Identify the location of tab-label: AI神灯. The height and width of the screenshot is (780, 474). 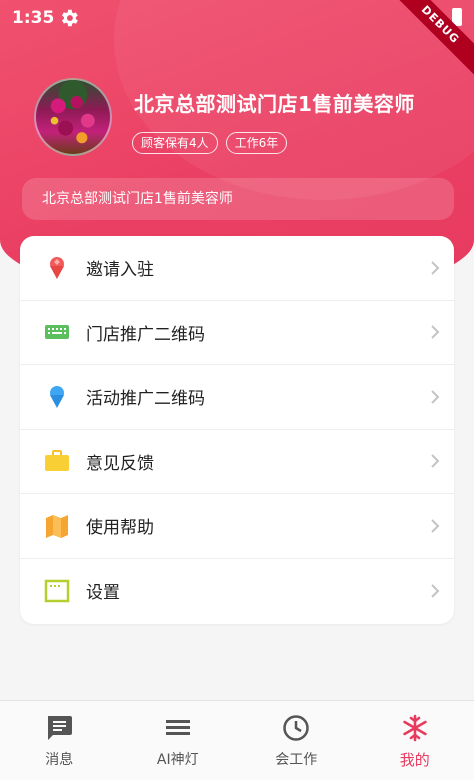
(177, 760).